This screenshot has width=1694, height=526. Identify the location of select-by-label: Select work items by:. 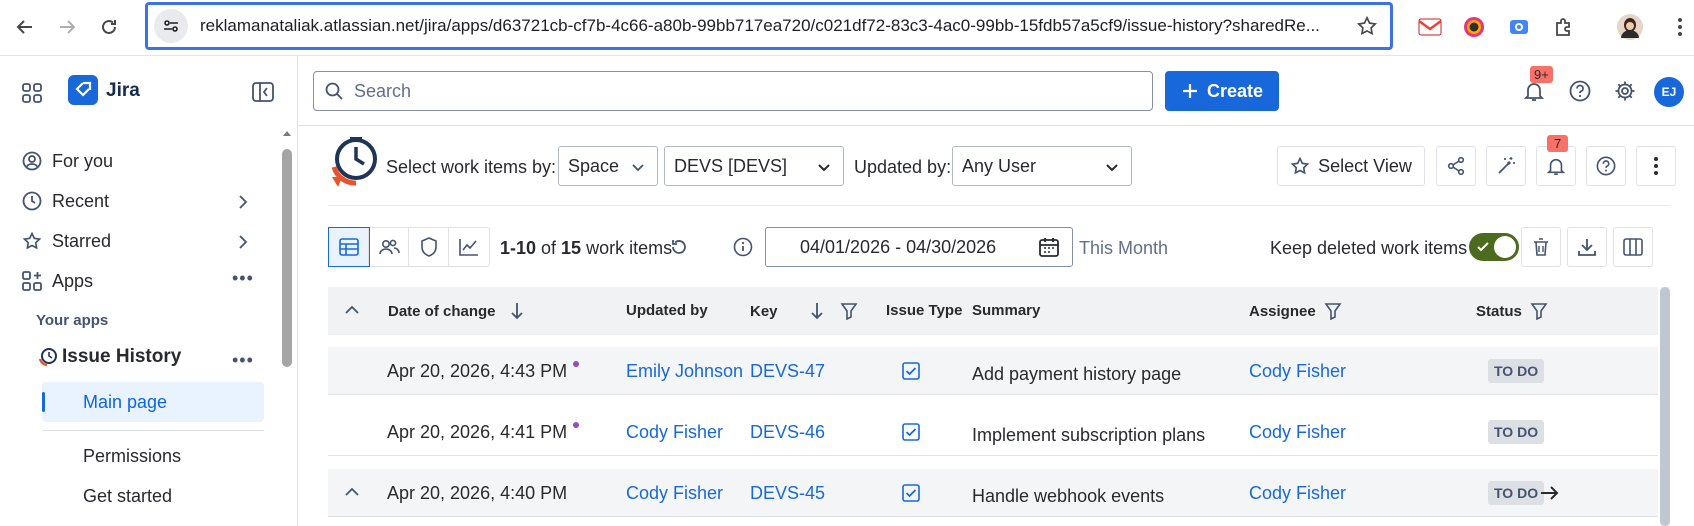
(471, 167).